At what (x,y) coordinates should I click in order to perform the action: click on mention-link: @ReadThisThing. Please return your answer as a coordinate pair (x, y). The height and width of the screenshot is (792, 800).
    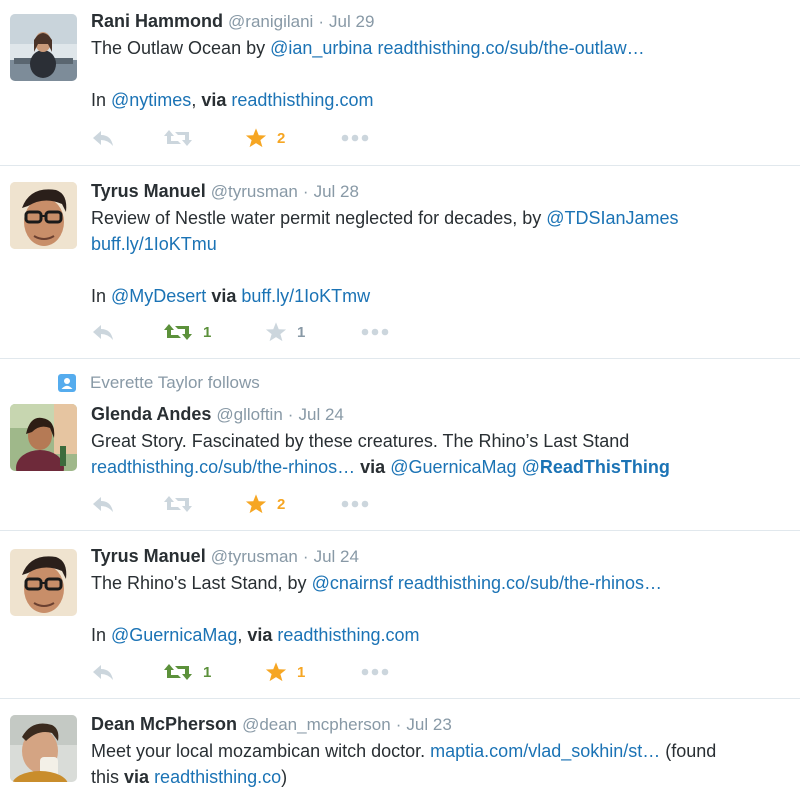
    Looking at the image, I should click on (596, 467).